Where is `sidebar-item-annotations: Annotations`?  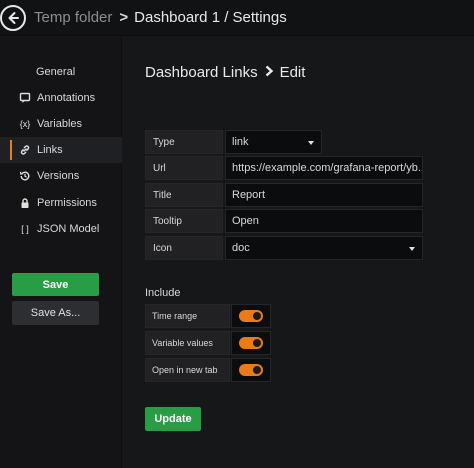
sidebar-item-annotations: Annotations is located at coordinates (61, 98).